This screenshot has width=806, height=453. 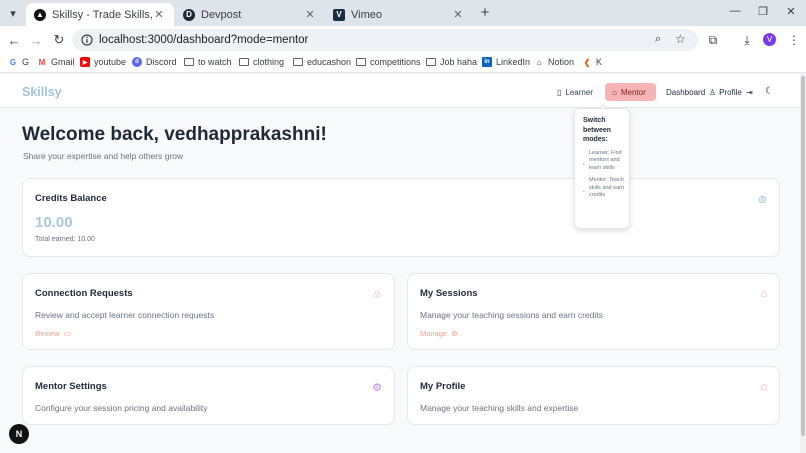 I want to click on bookmark-discord: d Discord, so click(x=154, y=62).